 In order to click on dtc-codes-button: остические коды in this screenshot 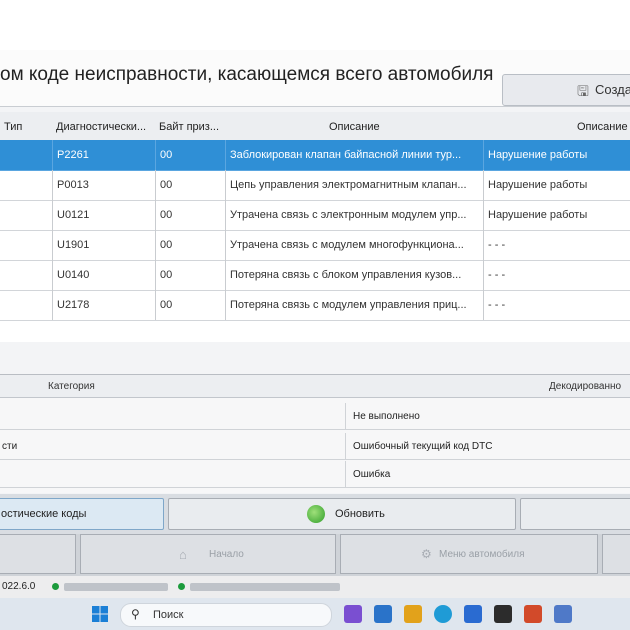, I will do `click(82, 514)`.